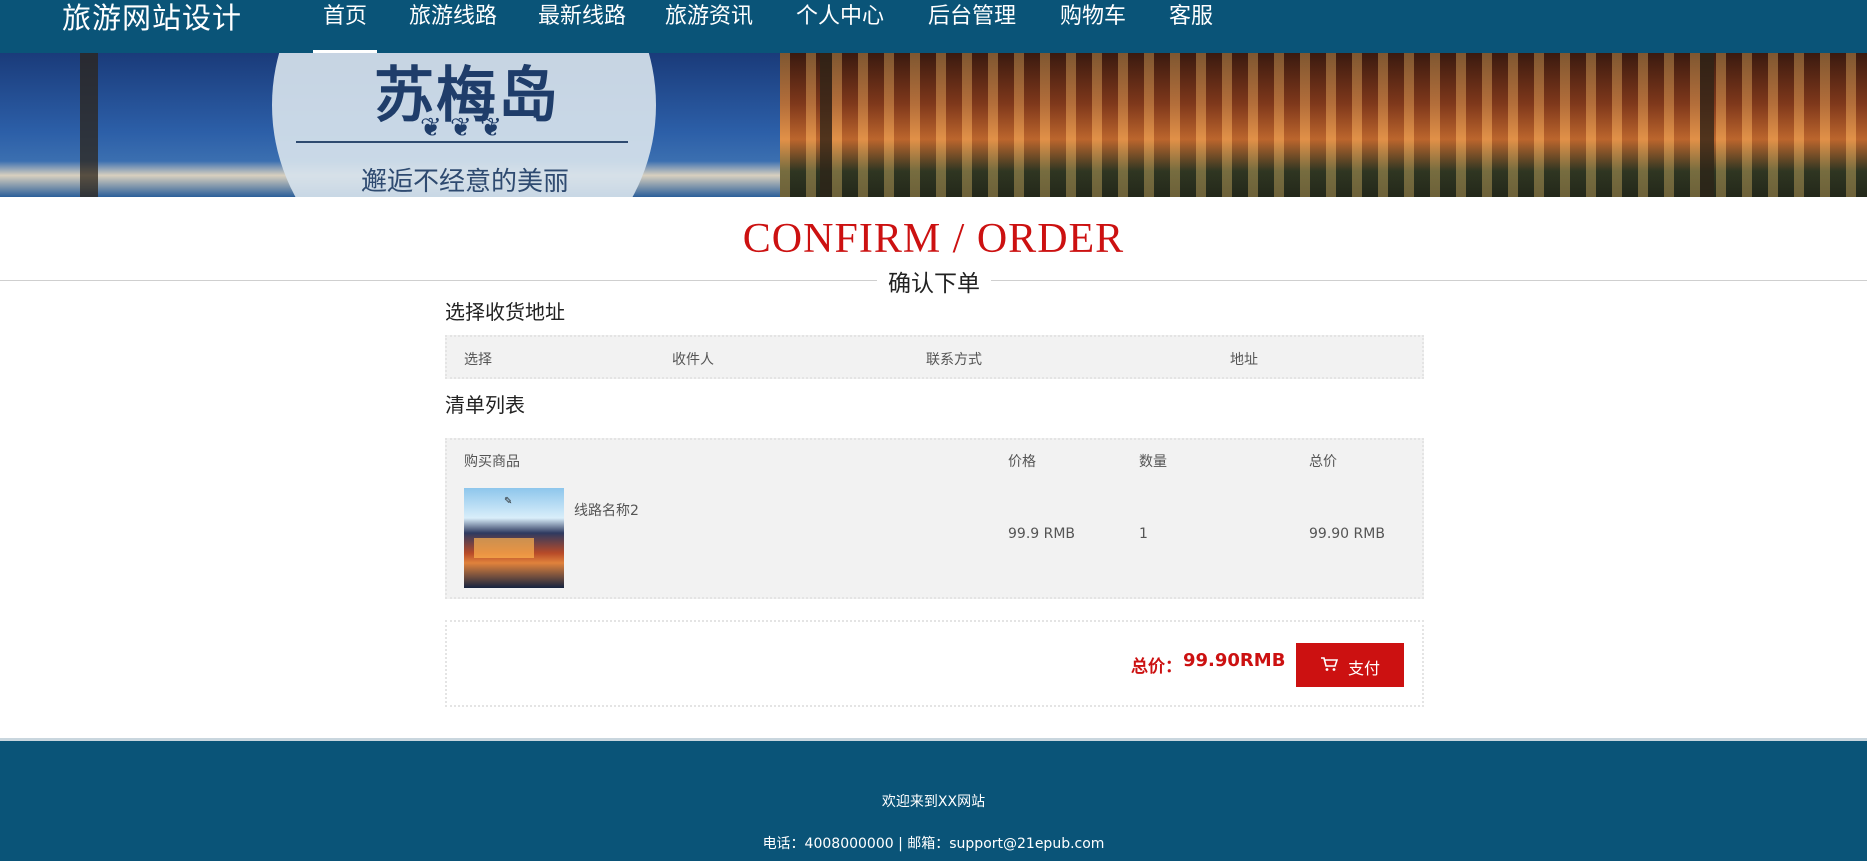  I want to click on column-header: 数量, so click(1153, 462).